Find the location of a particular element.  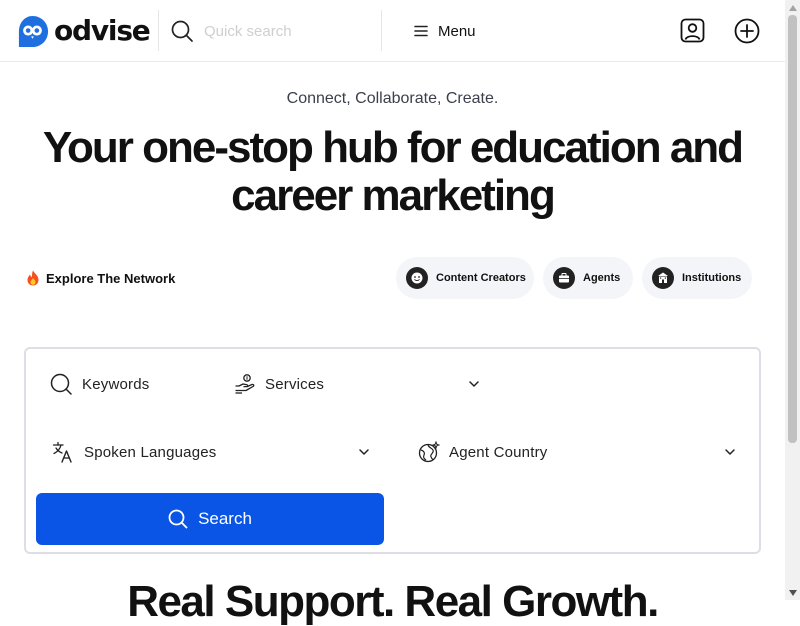

hand-service-icon is located at coordinates (245, 384).